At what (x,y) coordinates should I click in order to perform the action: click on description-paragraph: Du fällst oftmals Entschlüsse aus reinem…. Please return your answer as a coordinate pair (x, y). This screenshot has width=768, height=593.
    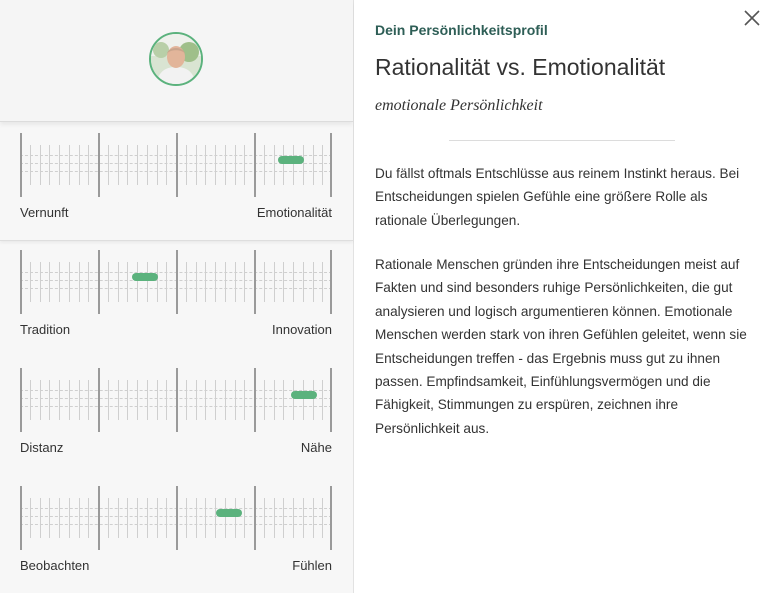
    Looking at the image, I should click on (557, 197).